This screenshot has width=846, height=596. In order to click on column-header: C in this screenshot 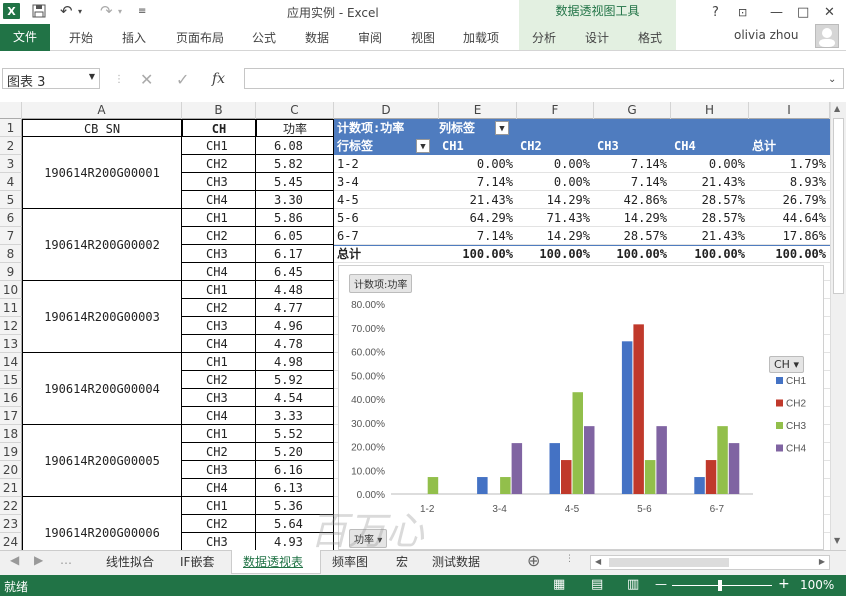, I will do `click(295, 110)`.